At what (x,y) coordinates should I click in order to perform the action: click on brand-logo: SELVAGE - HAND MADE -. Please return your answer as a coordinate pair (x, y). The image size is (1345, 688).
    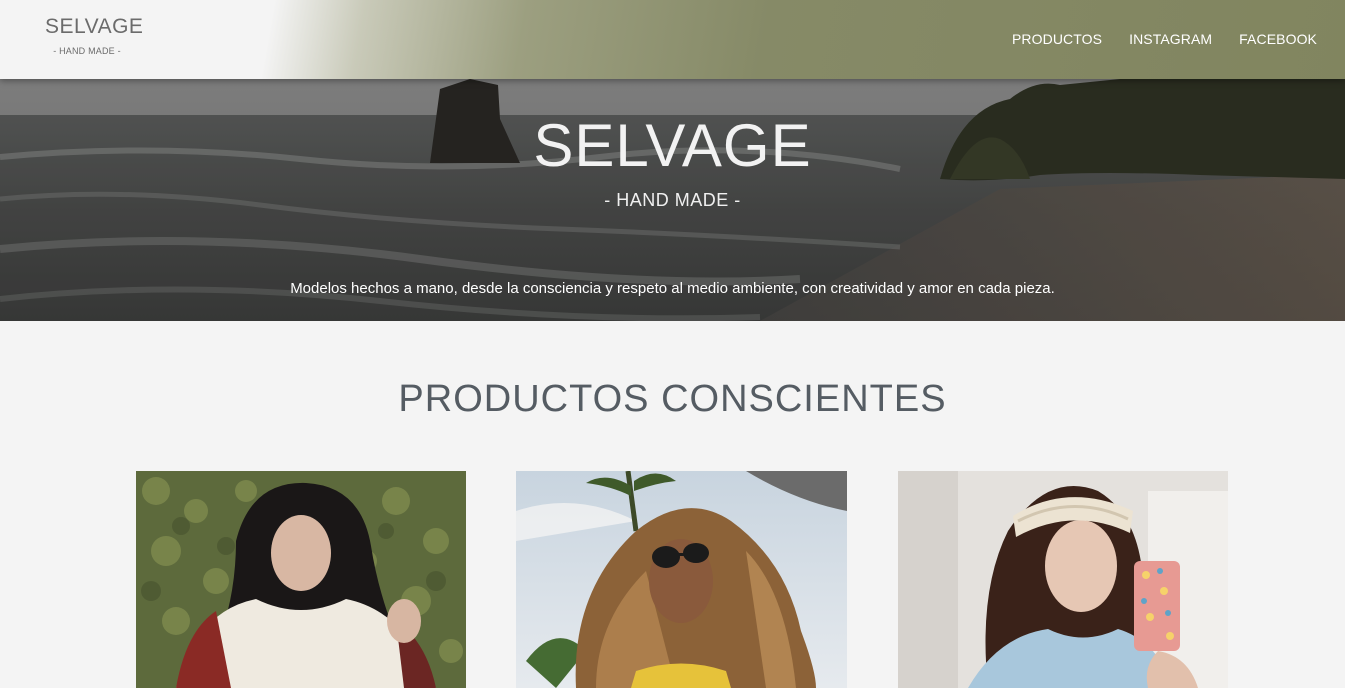
    Looking at the image, I should click on (94, 35).